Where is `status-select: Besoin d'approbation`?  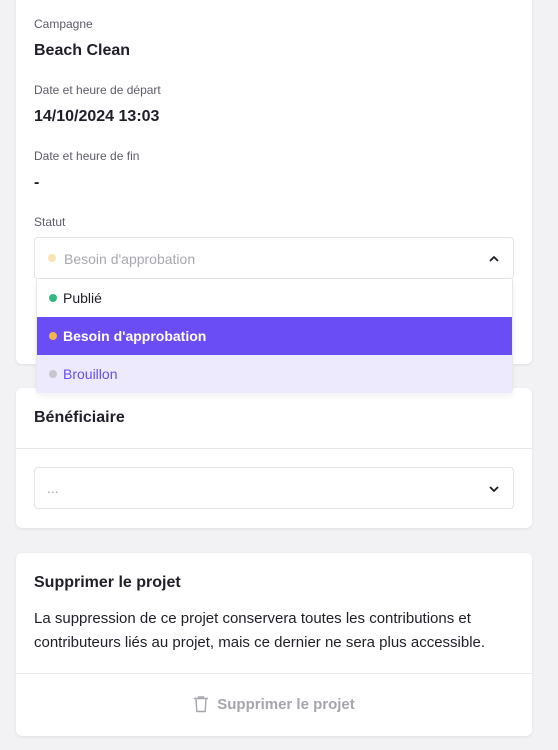 status-select: Besoin d'approbation is located at coordinates (274, 258).